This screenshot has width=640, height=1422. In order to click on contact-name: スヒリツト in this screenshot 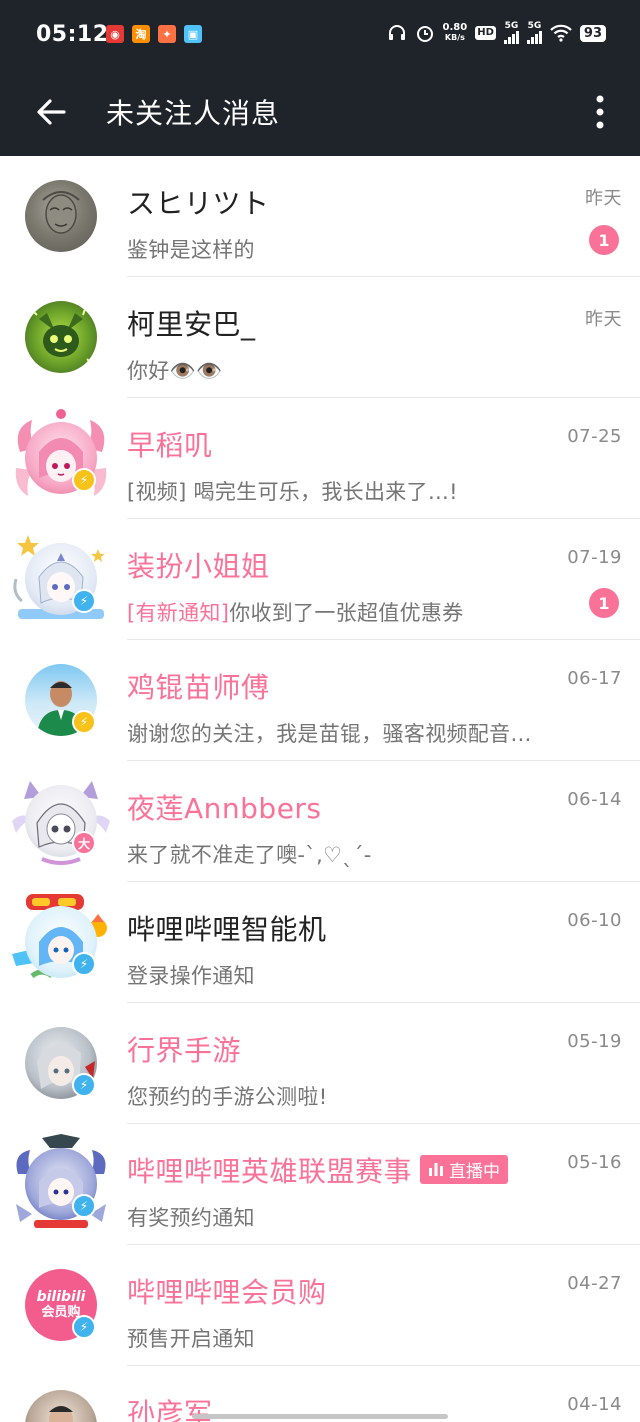, I will do `click(198, 203)`.